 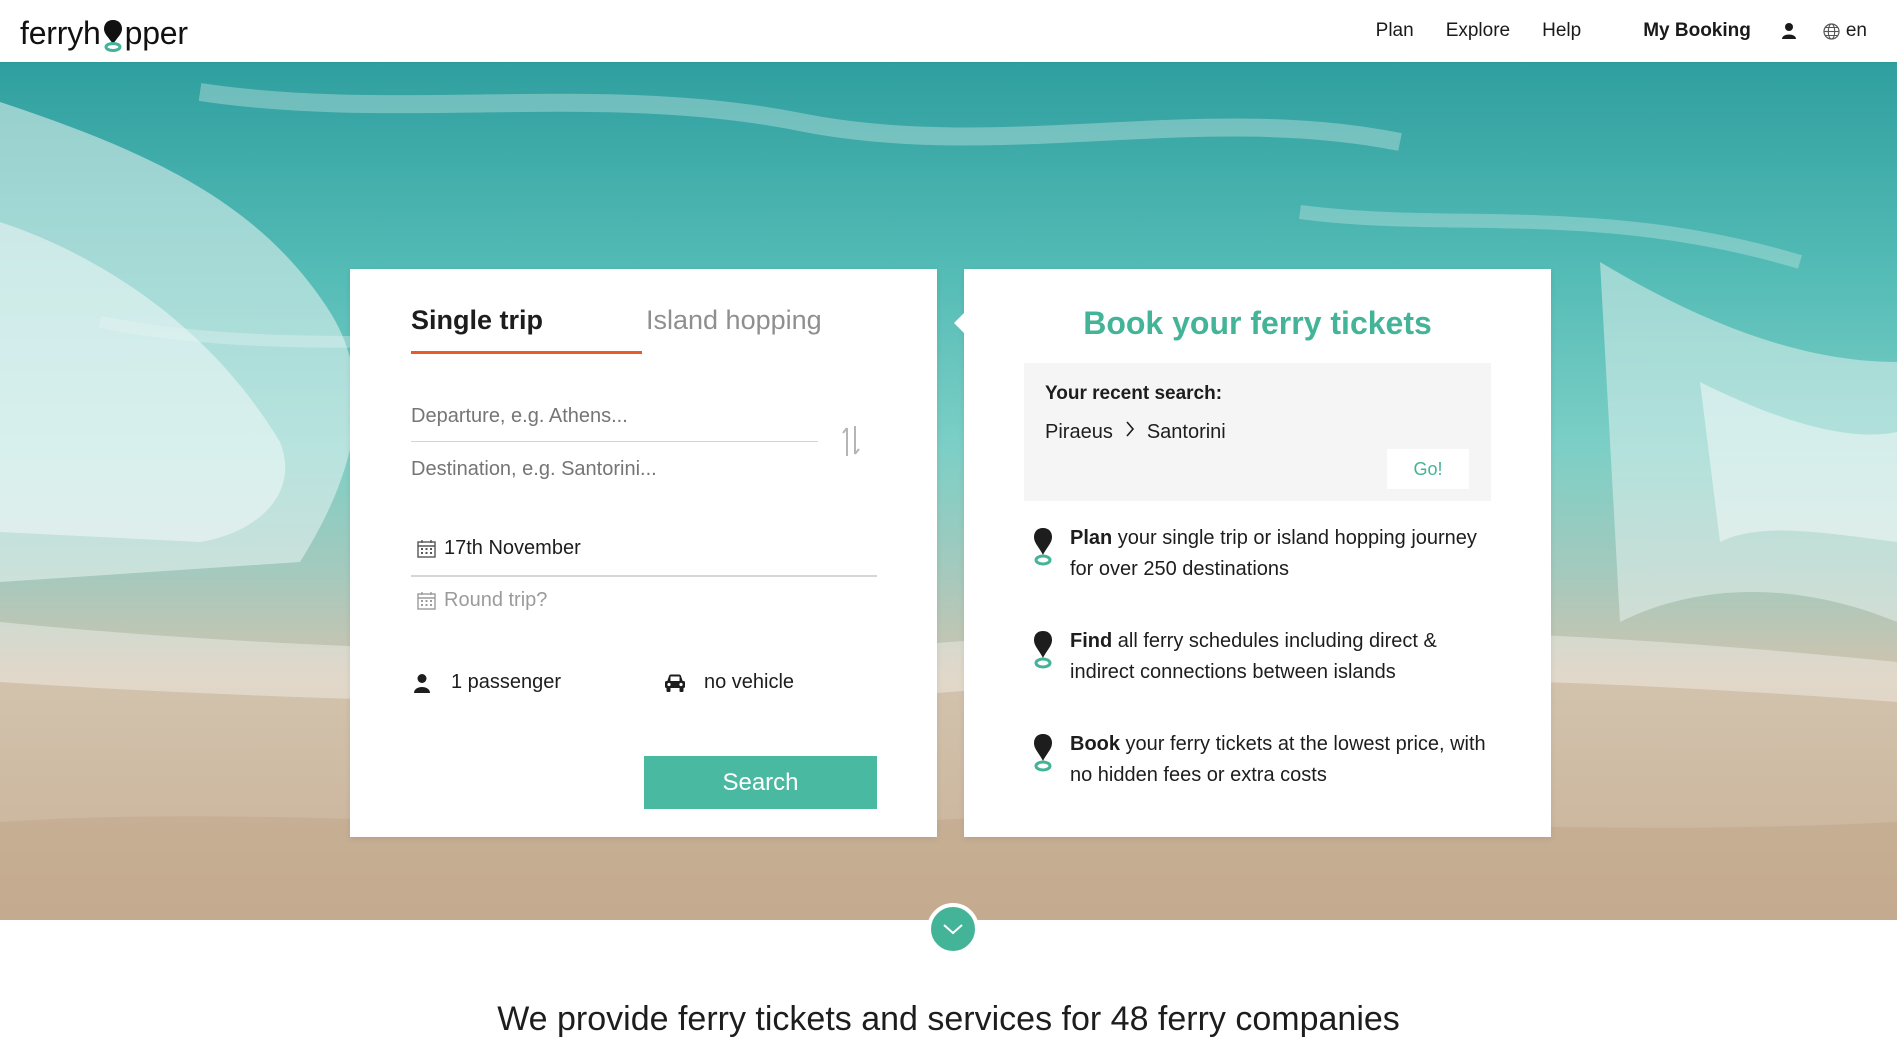 I want to click on recent-search-label: Your recent search:, so click(x=1134, y=393).